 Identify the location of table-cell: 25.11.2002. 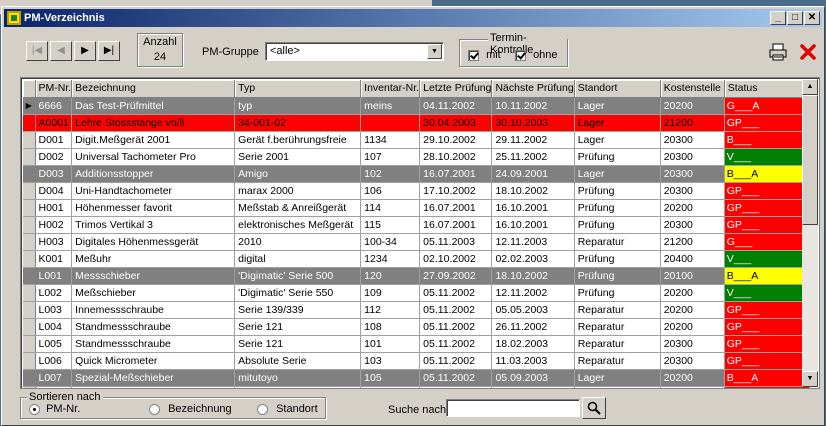
(533, 157).